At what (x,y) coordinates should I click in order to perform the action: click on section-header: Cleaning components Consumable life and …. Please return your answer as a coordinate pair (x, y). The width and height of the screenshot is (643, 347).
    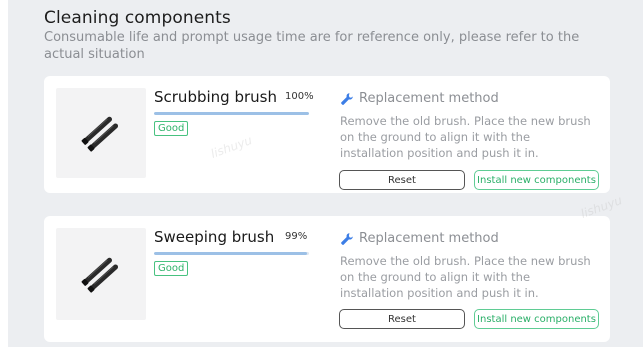
    Looking at the image, I should click on (333, 35).